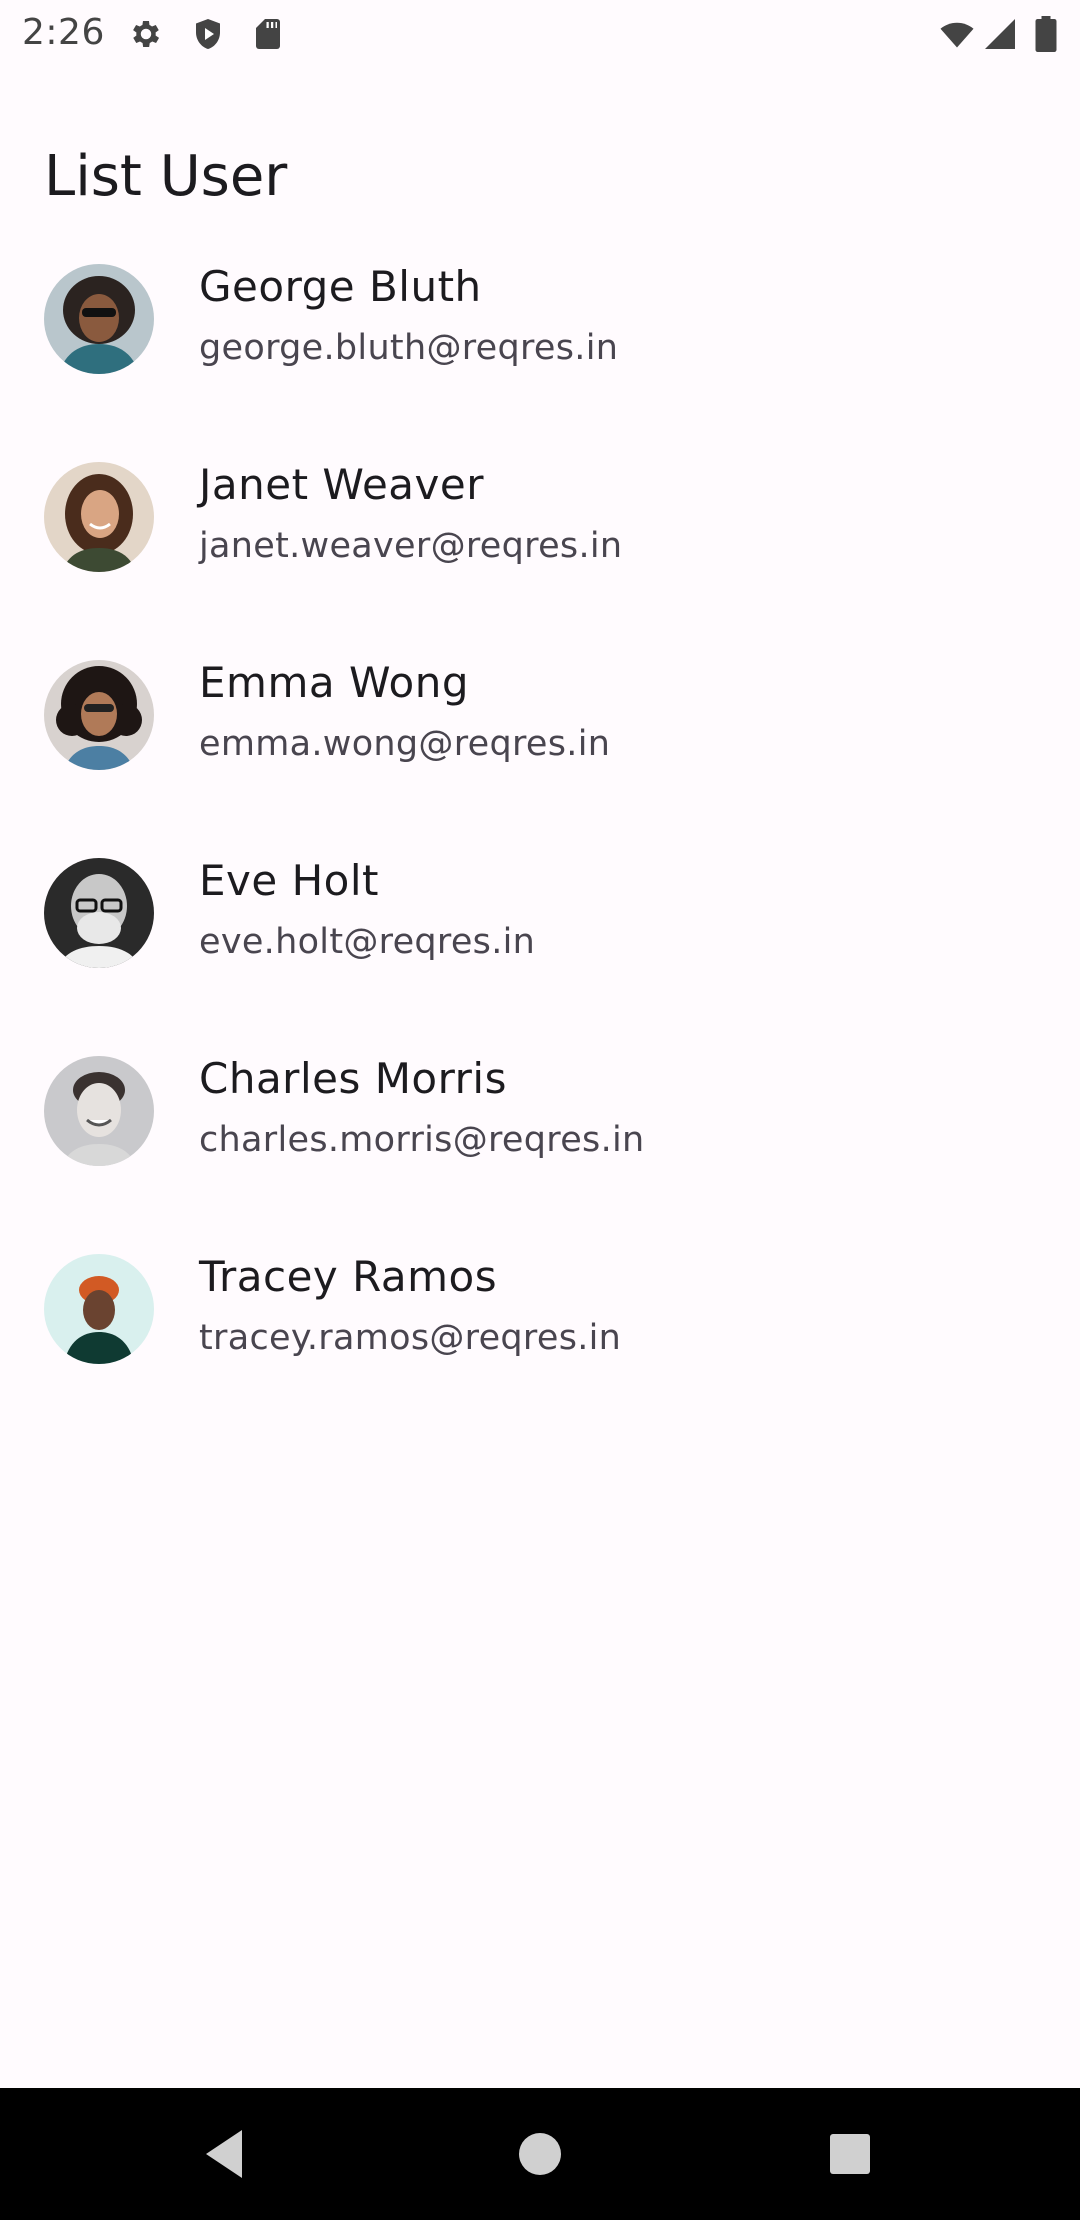 The image size is (1080, 2220). I want to click on list-item: Eve Holt eve.holt@reqres.in, so click(540, 923).